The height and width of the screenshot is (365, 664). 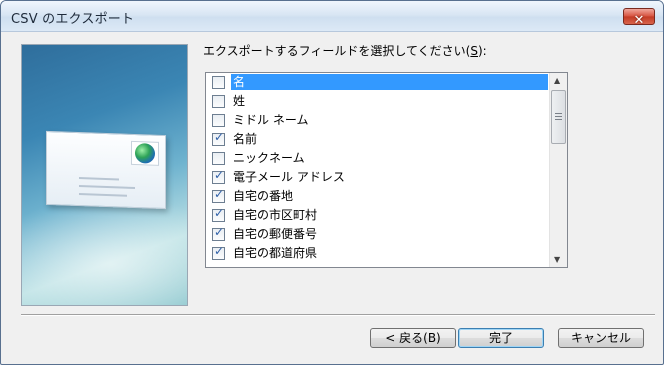 I want to click on finish-button: 完了, so click(x=501, y=338).